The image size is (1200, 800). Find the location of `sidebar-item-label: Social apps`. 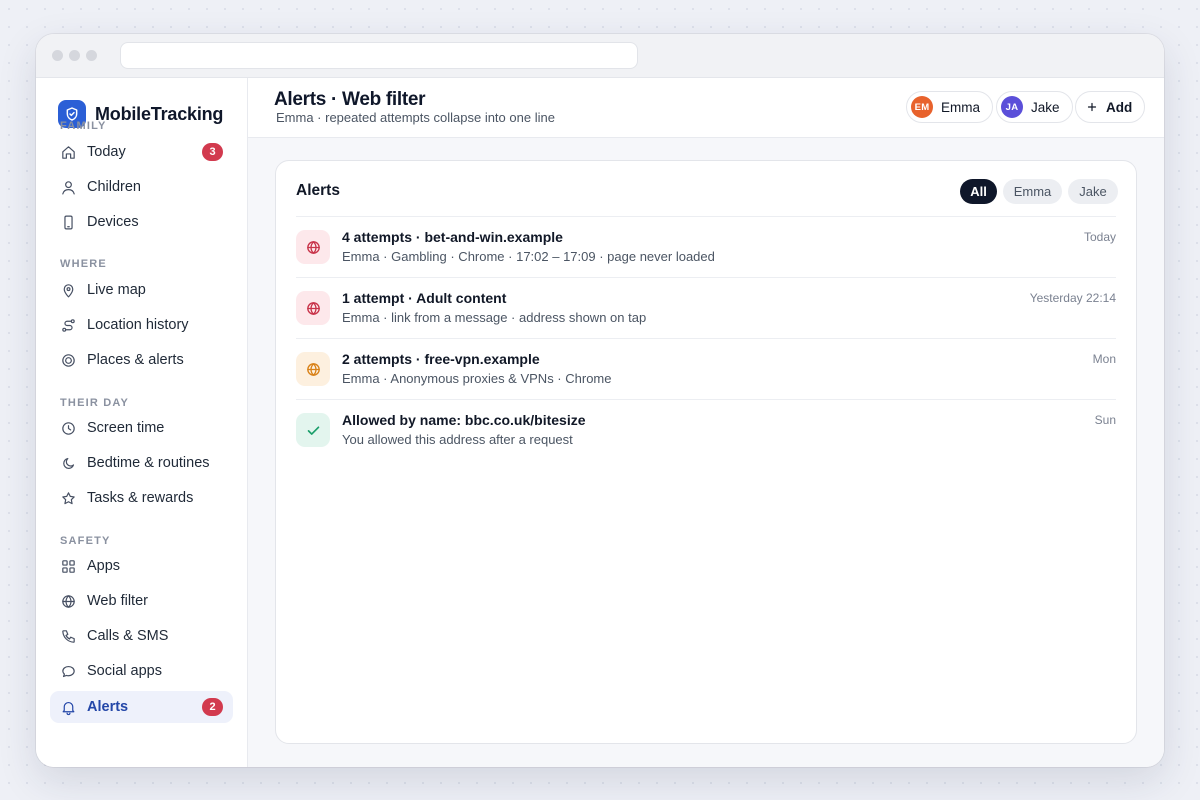

sidebar-item-label: Social apps is located at coordinates (124, 671).